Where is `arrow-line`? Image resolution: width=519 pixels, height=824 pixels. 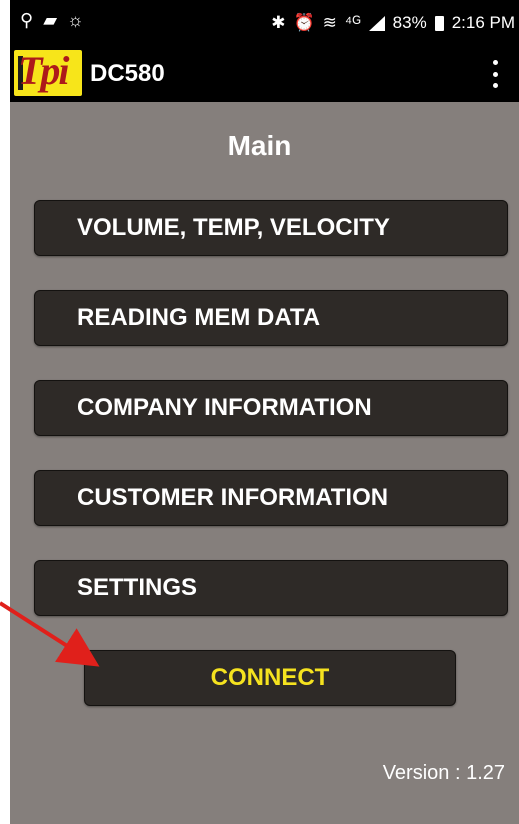 arrow-line is located at coordinates (50, 634).